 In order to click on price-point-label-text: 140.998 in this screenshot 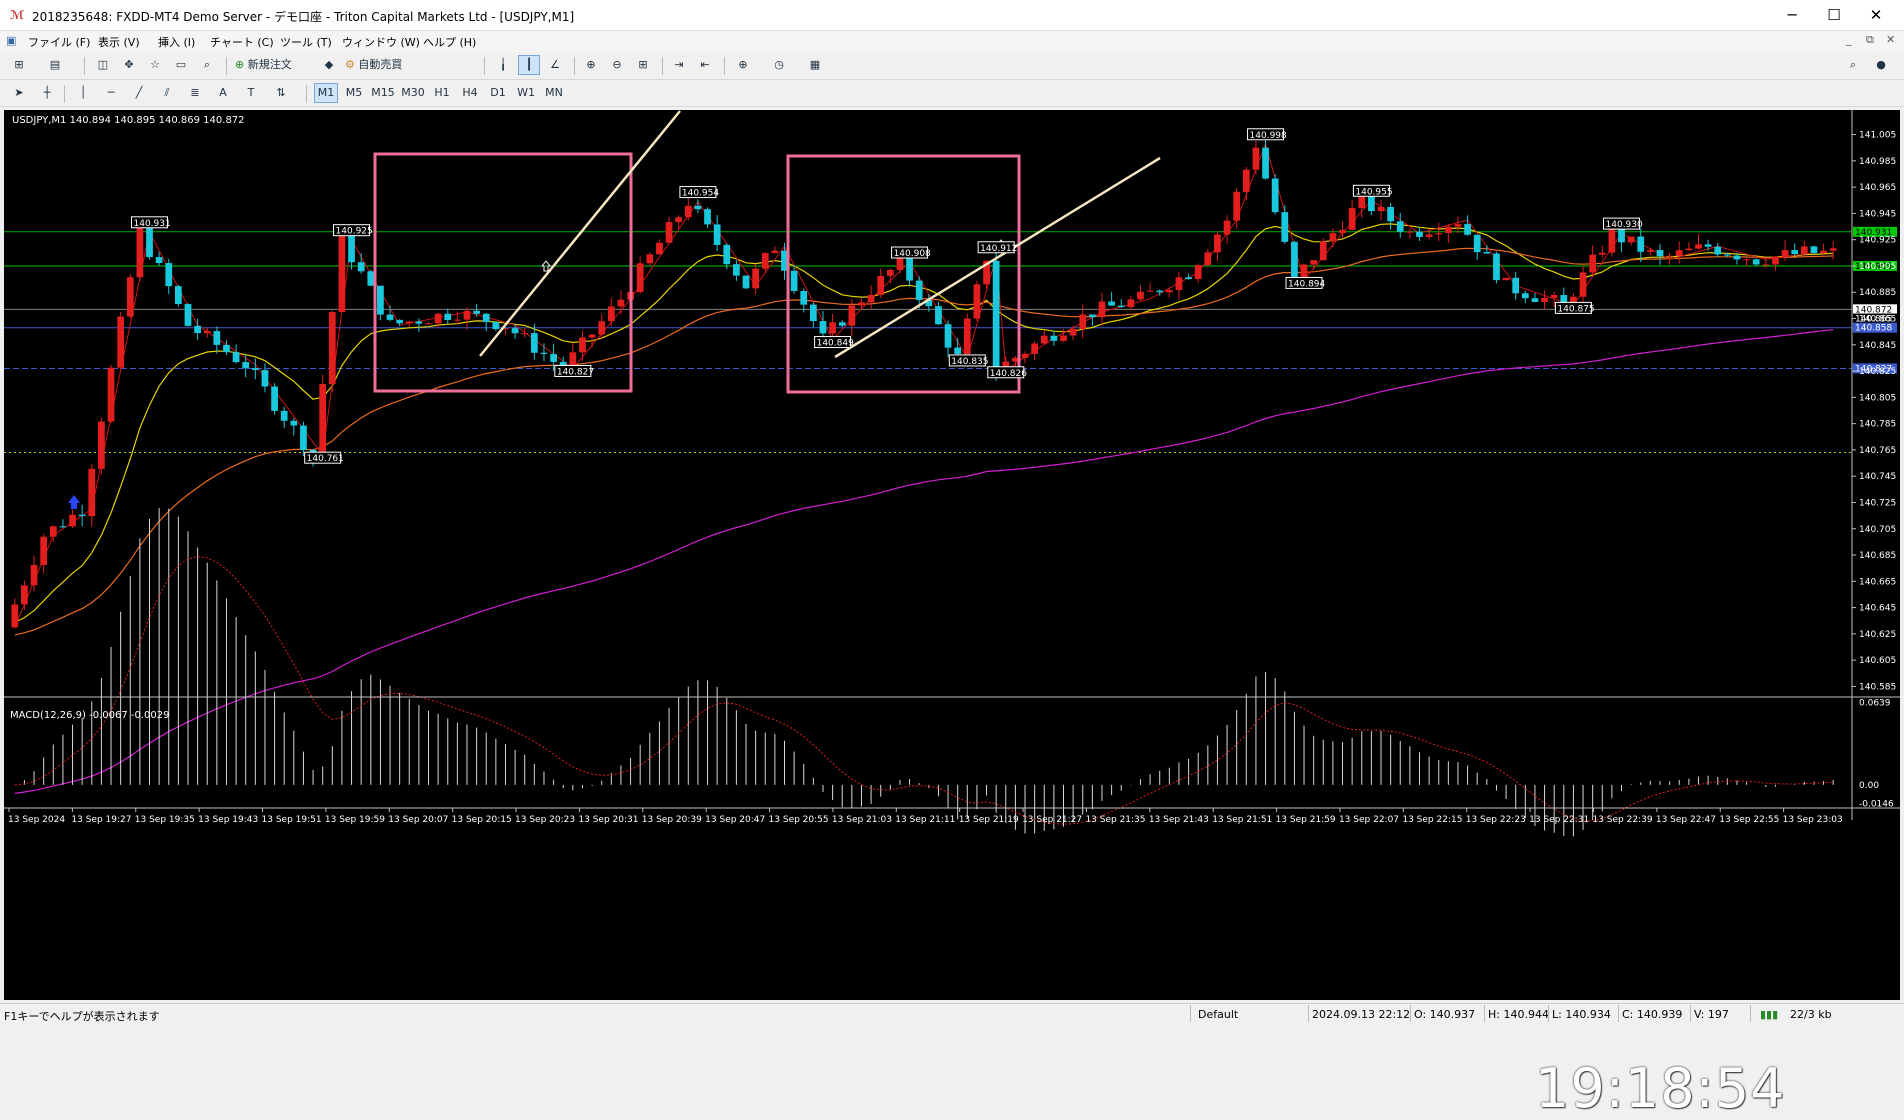, I will do `click(1268, 136)`.